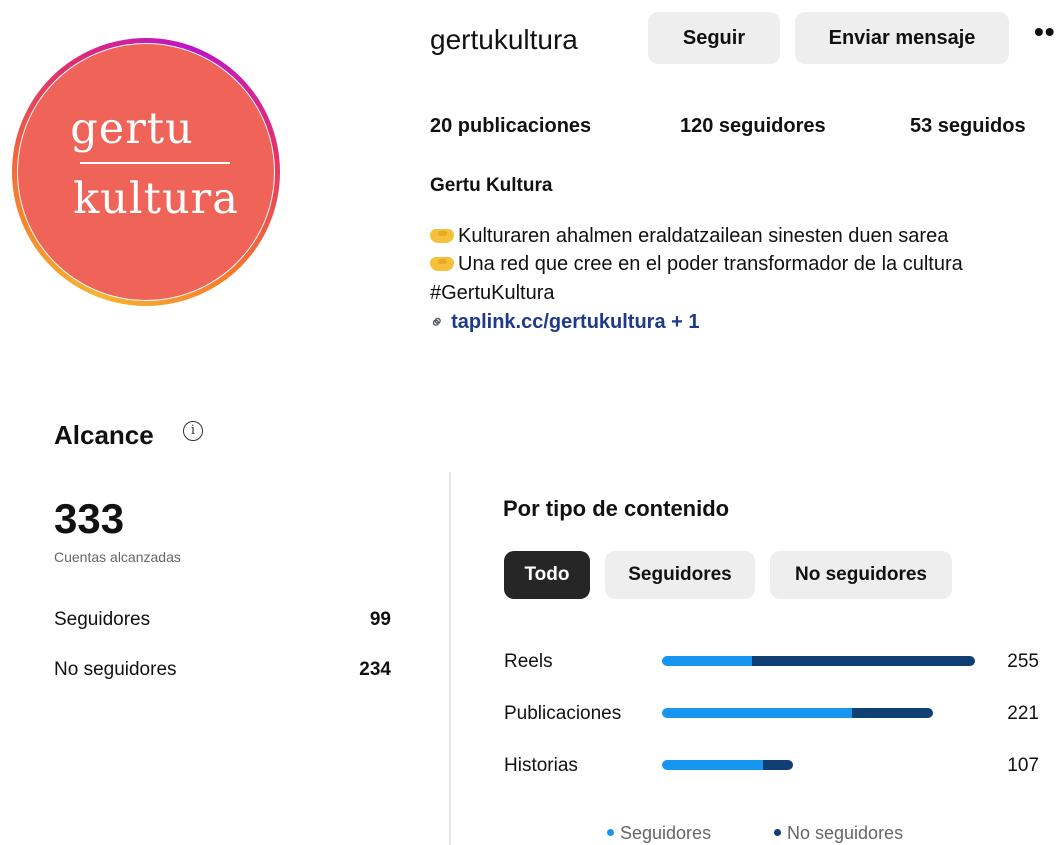 The image size is (1061, 845). Describe the element at coordinates (528, 661) in the screenshot. I see `bar-category-label: Reels` at that location.